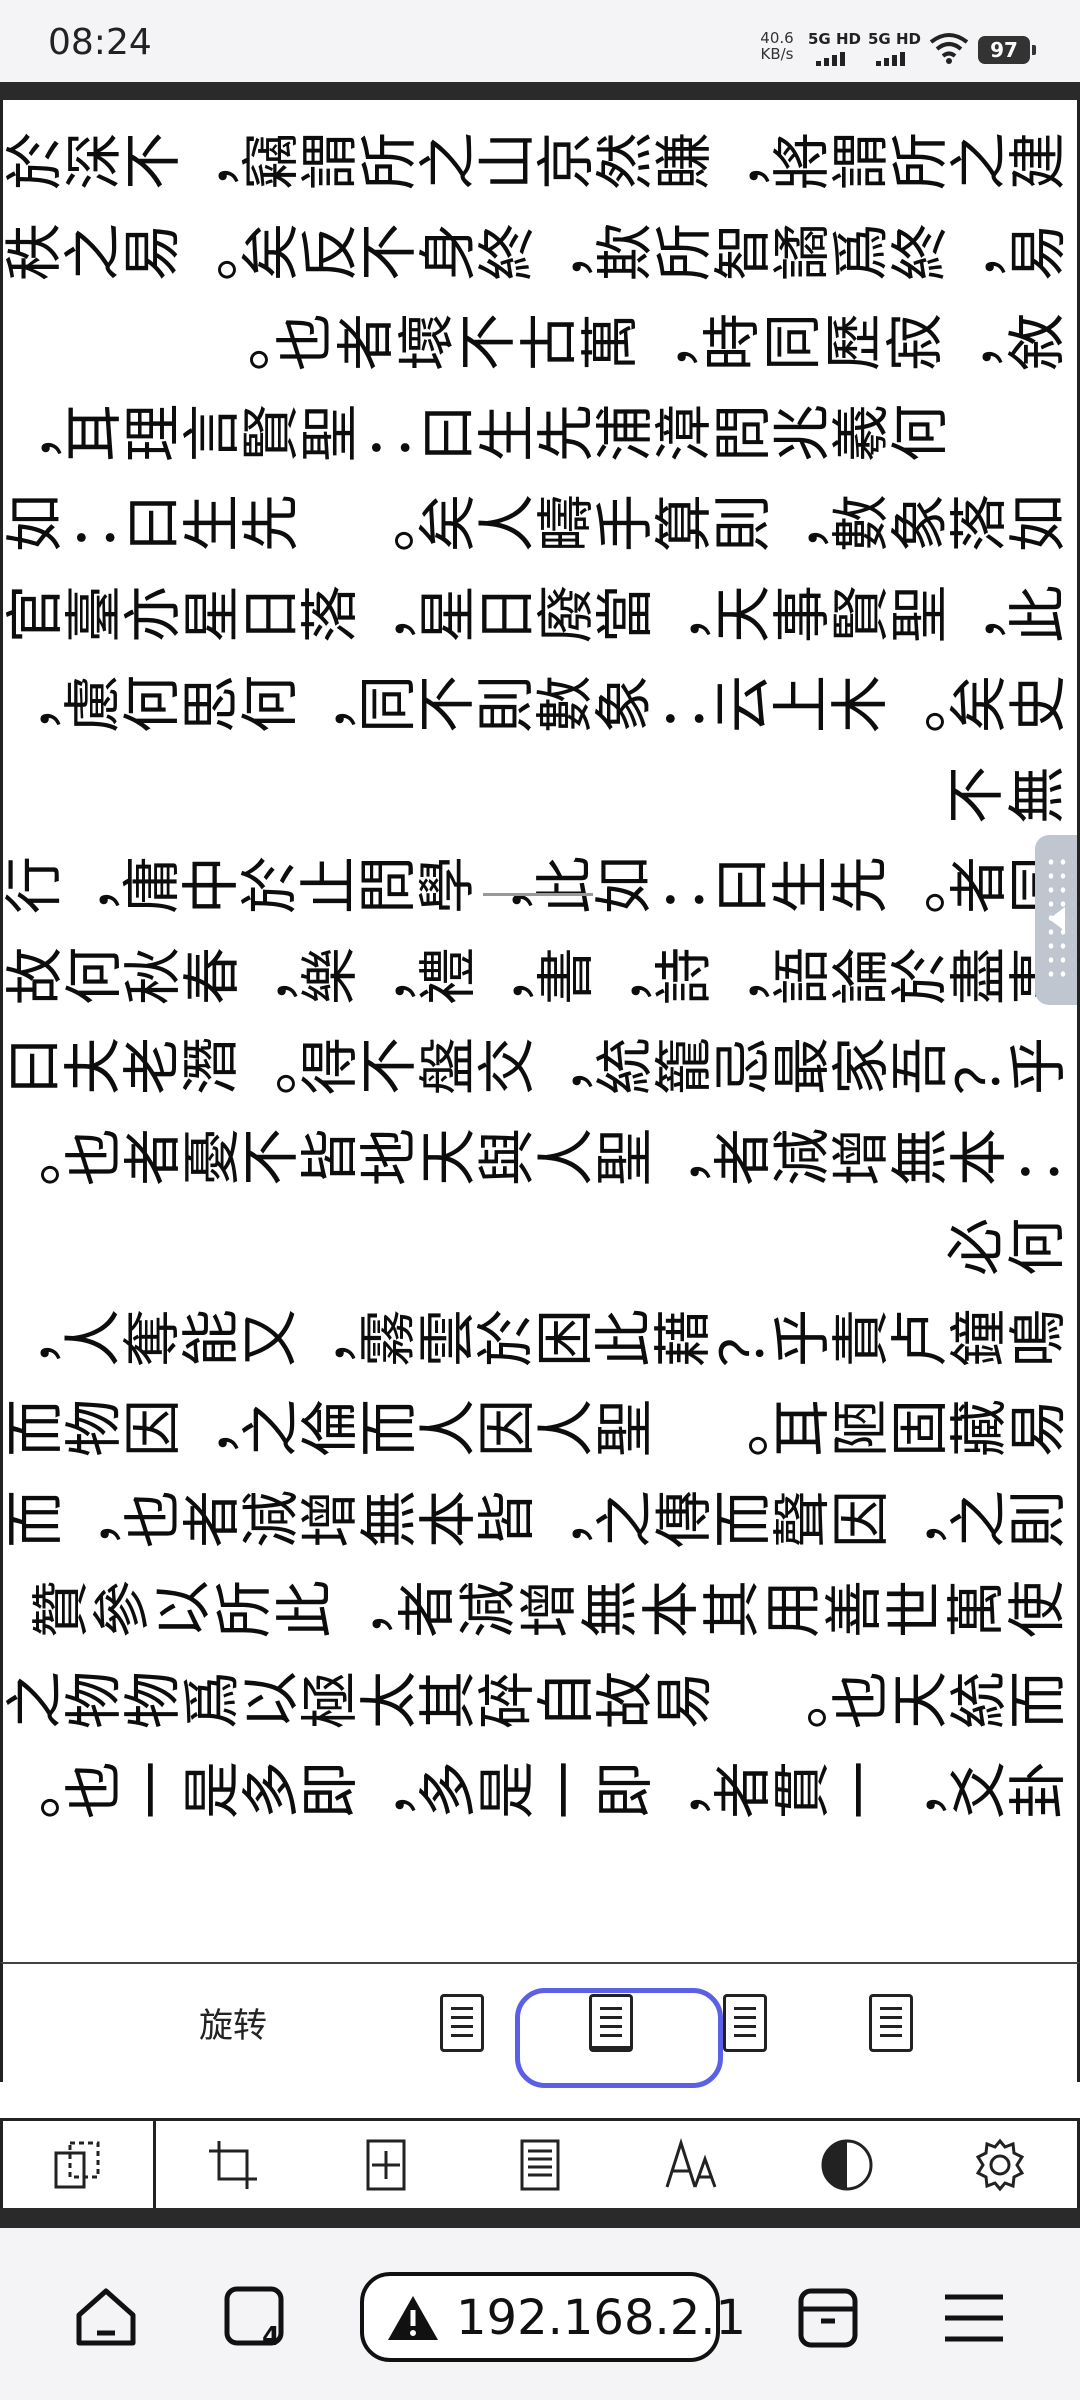  Describe the element at coordinates (34, 1066) in the screenshot. I see `glyph: 曰` at that location.